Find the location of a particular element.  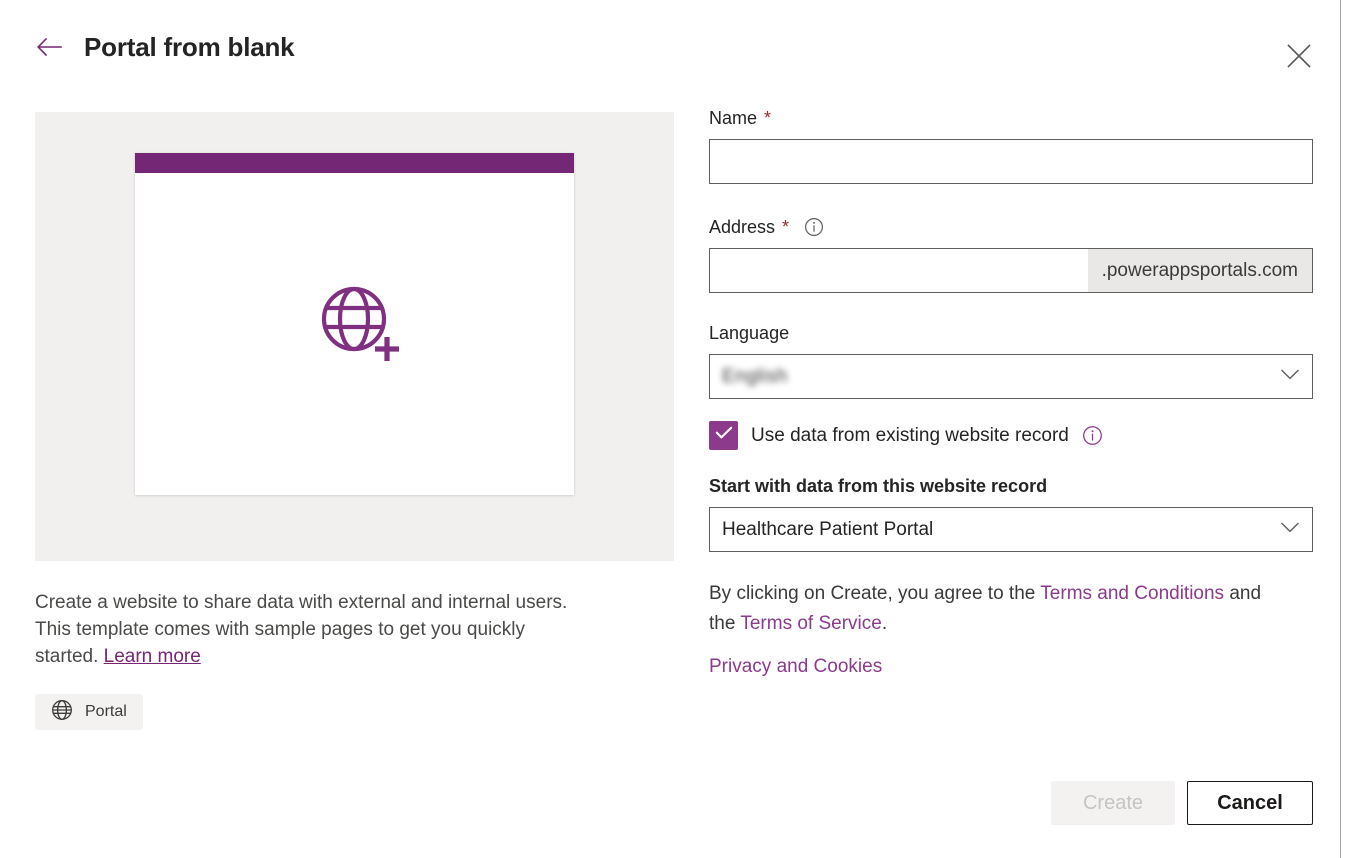

language-field-label: Language is located at coordinates (1011, 333).